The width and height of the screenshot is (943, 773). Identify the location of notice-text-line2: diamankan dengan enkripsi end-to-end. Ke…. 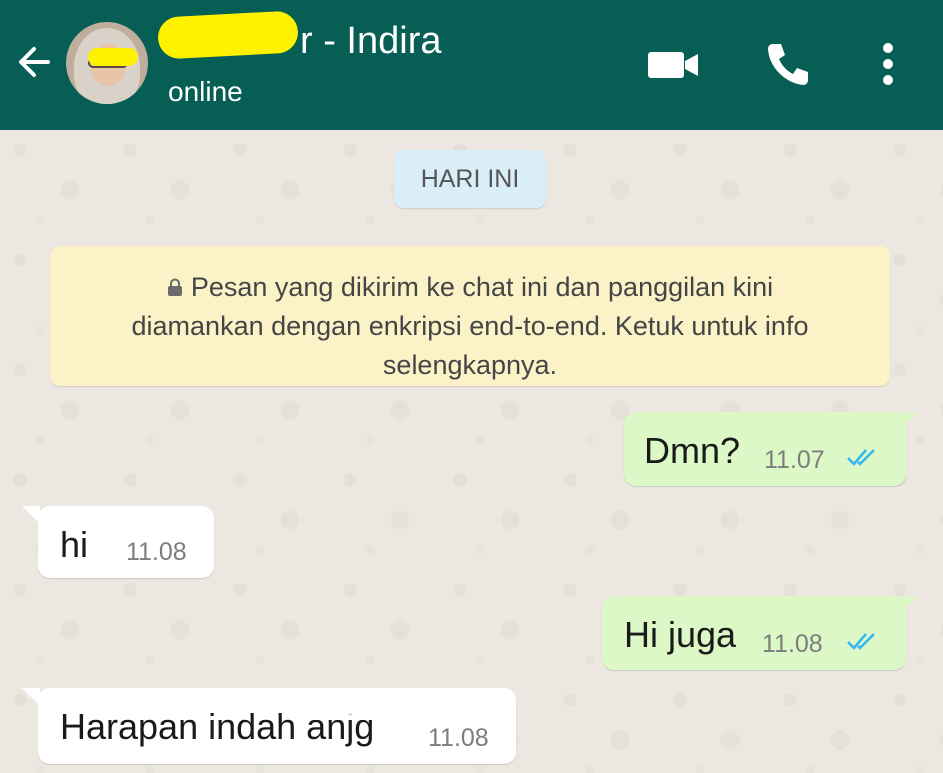
(470, 326).